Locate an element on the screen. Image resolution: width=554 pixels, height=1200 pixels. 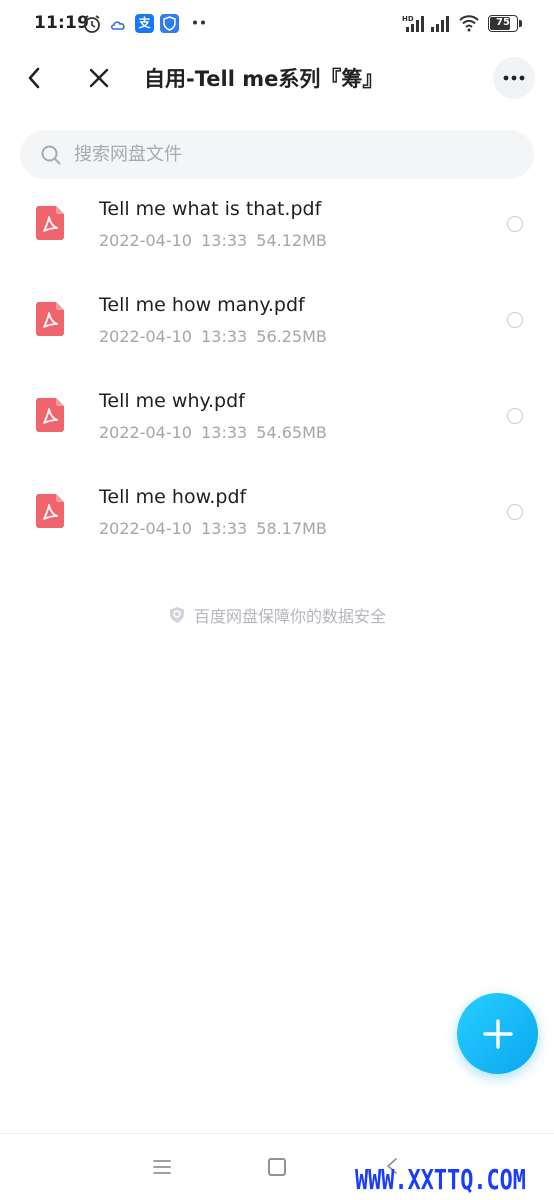
title-bar: 自用-Tell me系列『筹』 is located at coordinates (277, 78).